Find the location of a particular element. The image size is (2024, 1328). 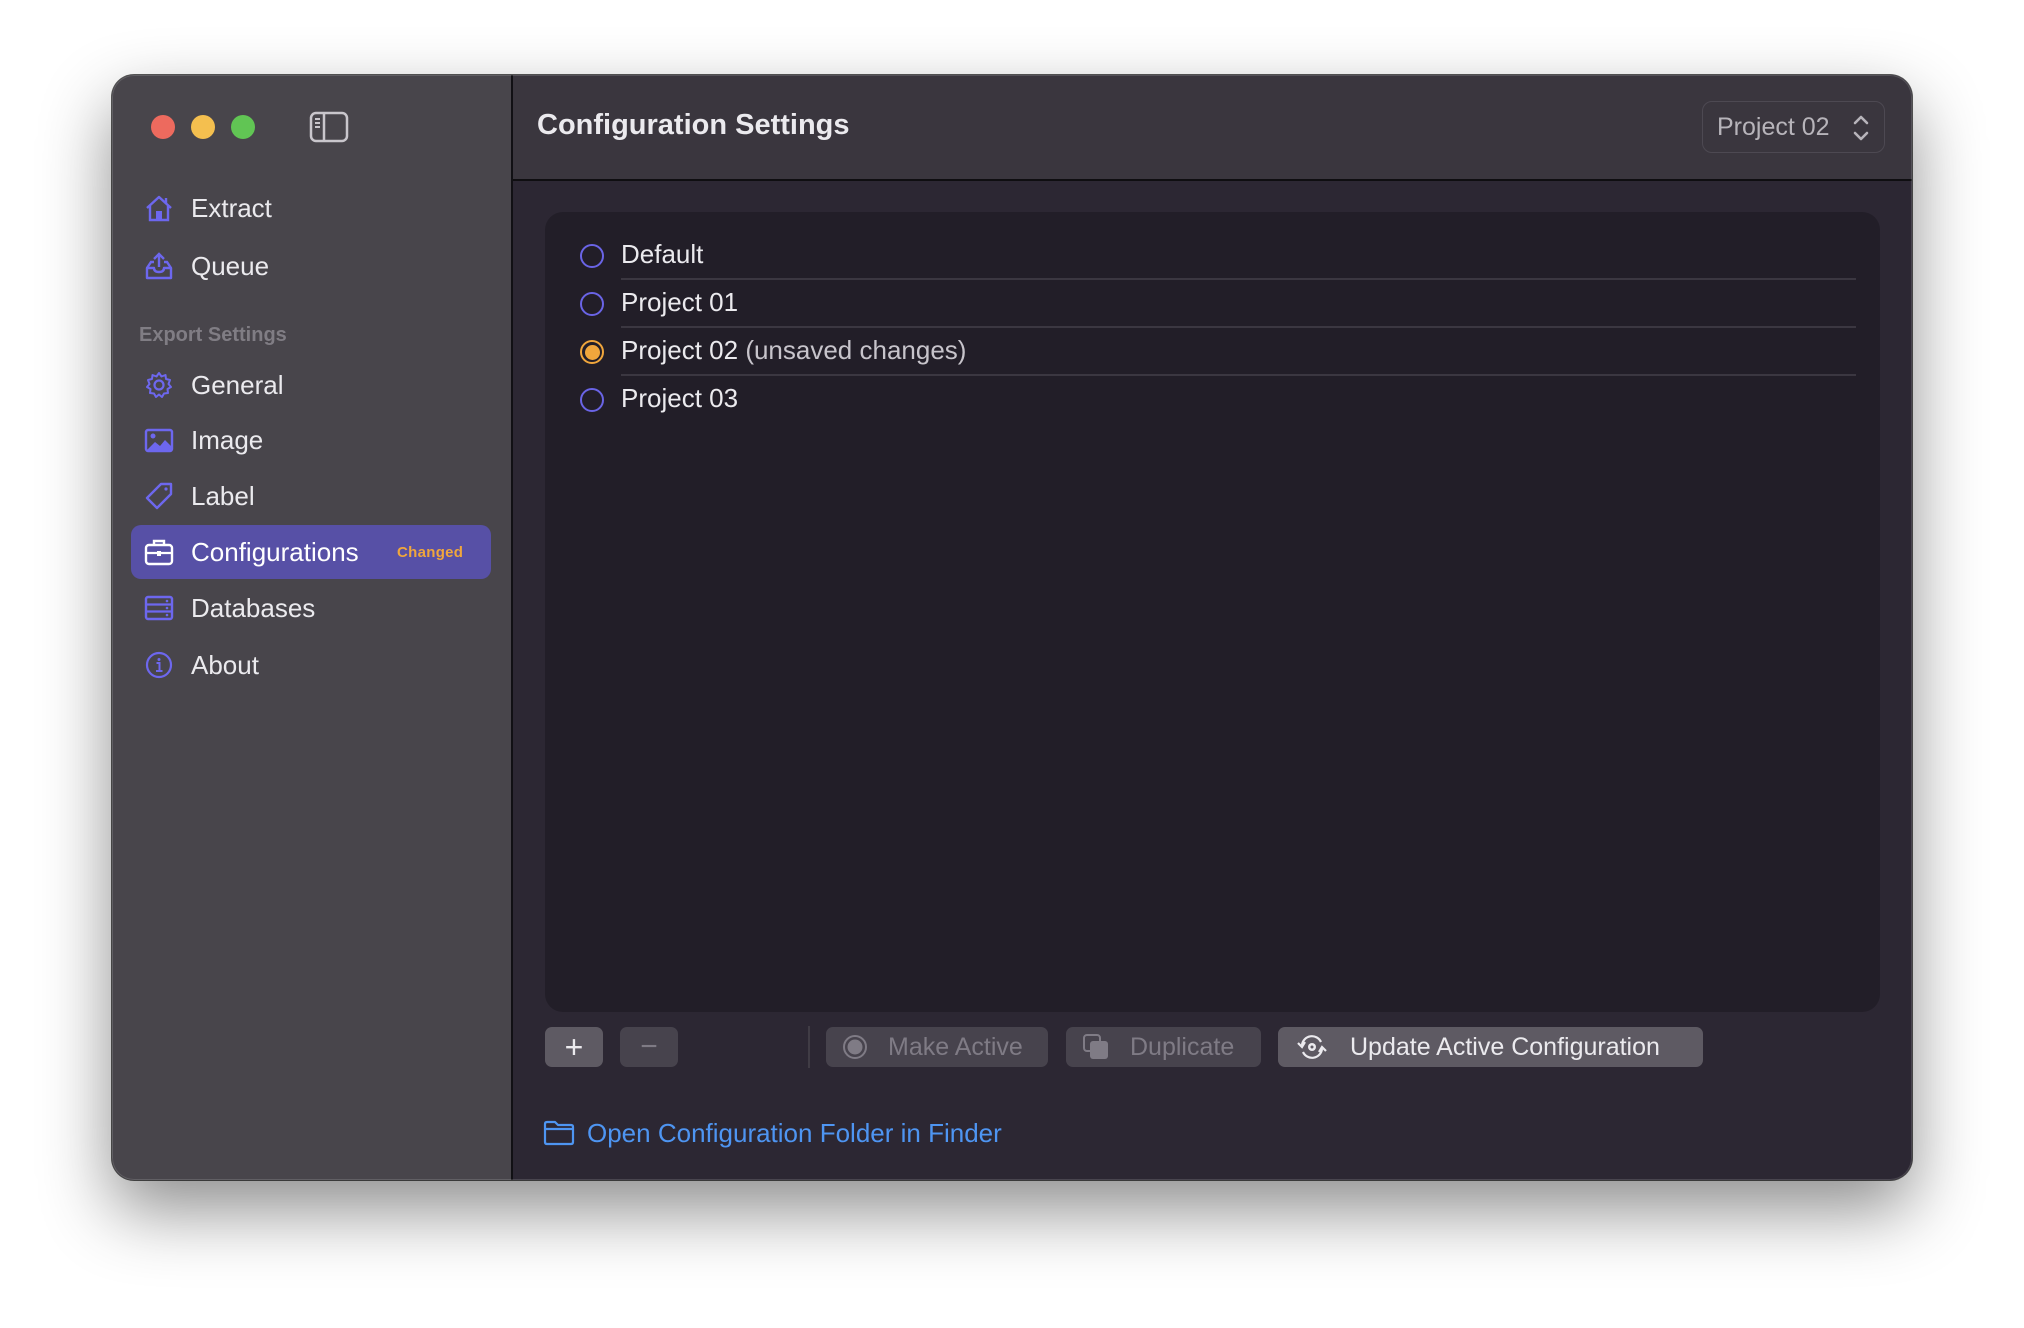

duplicate-button: Duplicate is located at coordinates (1163, 1047).